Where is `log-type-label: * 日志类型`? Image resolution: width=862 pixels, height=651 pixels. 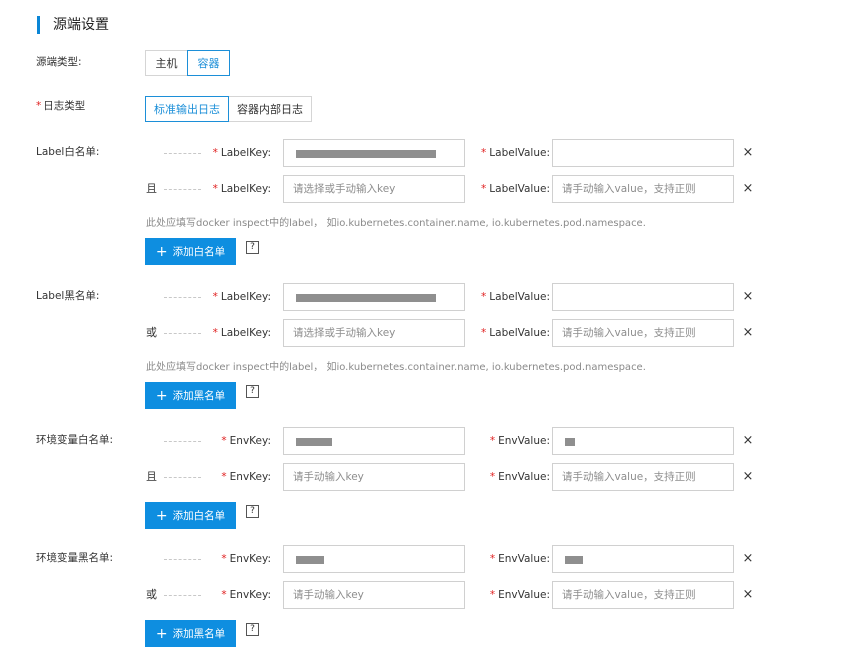
log-type-label: * 日志类型 is located at coordinates (60, 106).